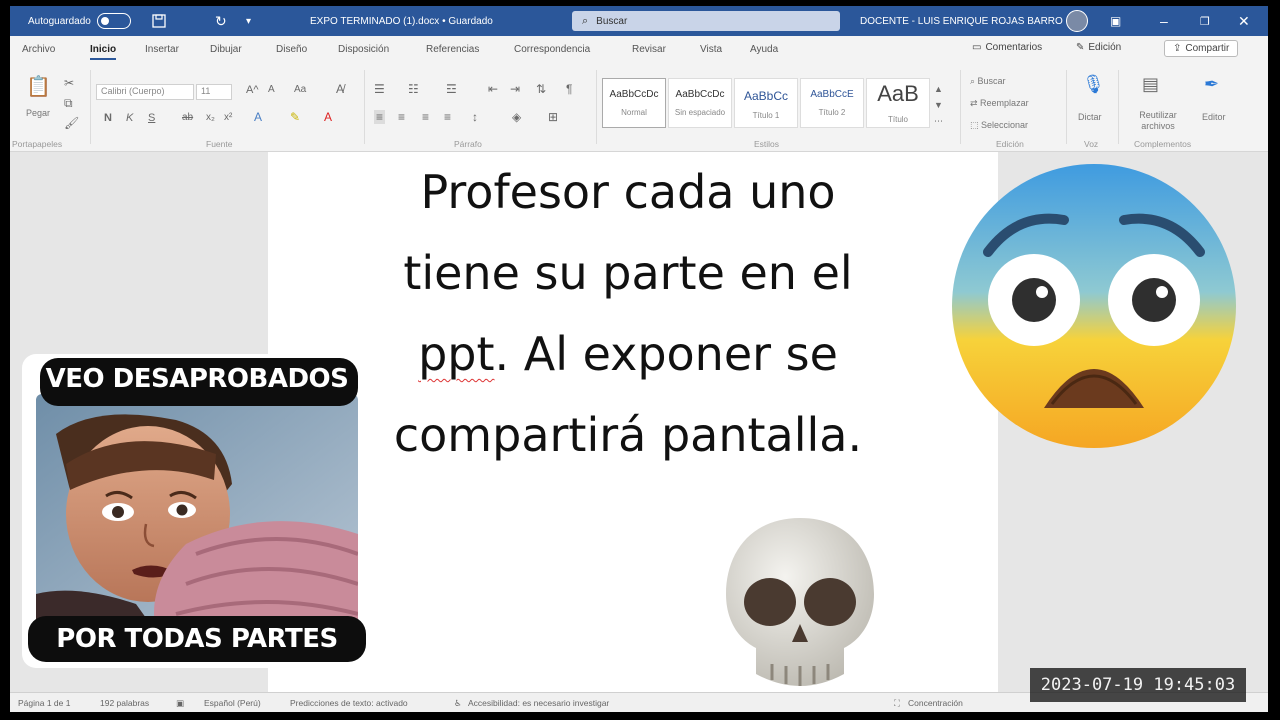  Describe the element at coordinates (252, 90) in the screenshot. I see `grow-font-icon: A^` at that location.